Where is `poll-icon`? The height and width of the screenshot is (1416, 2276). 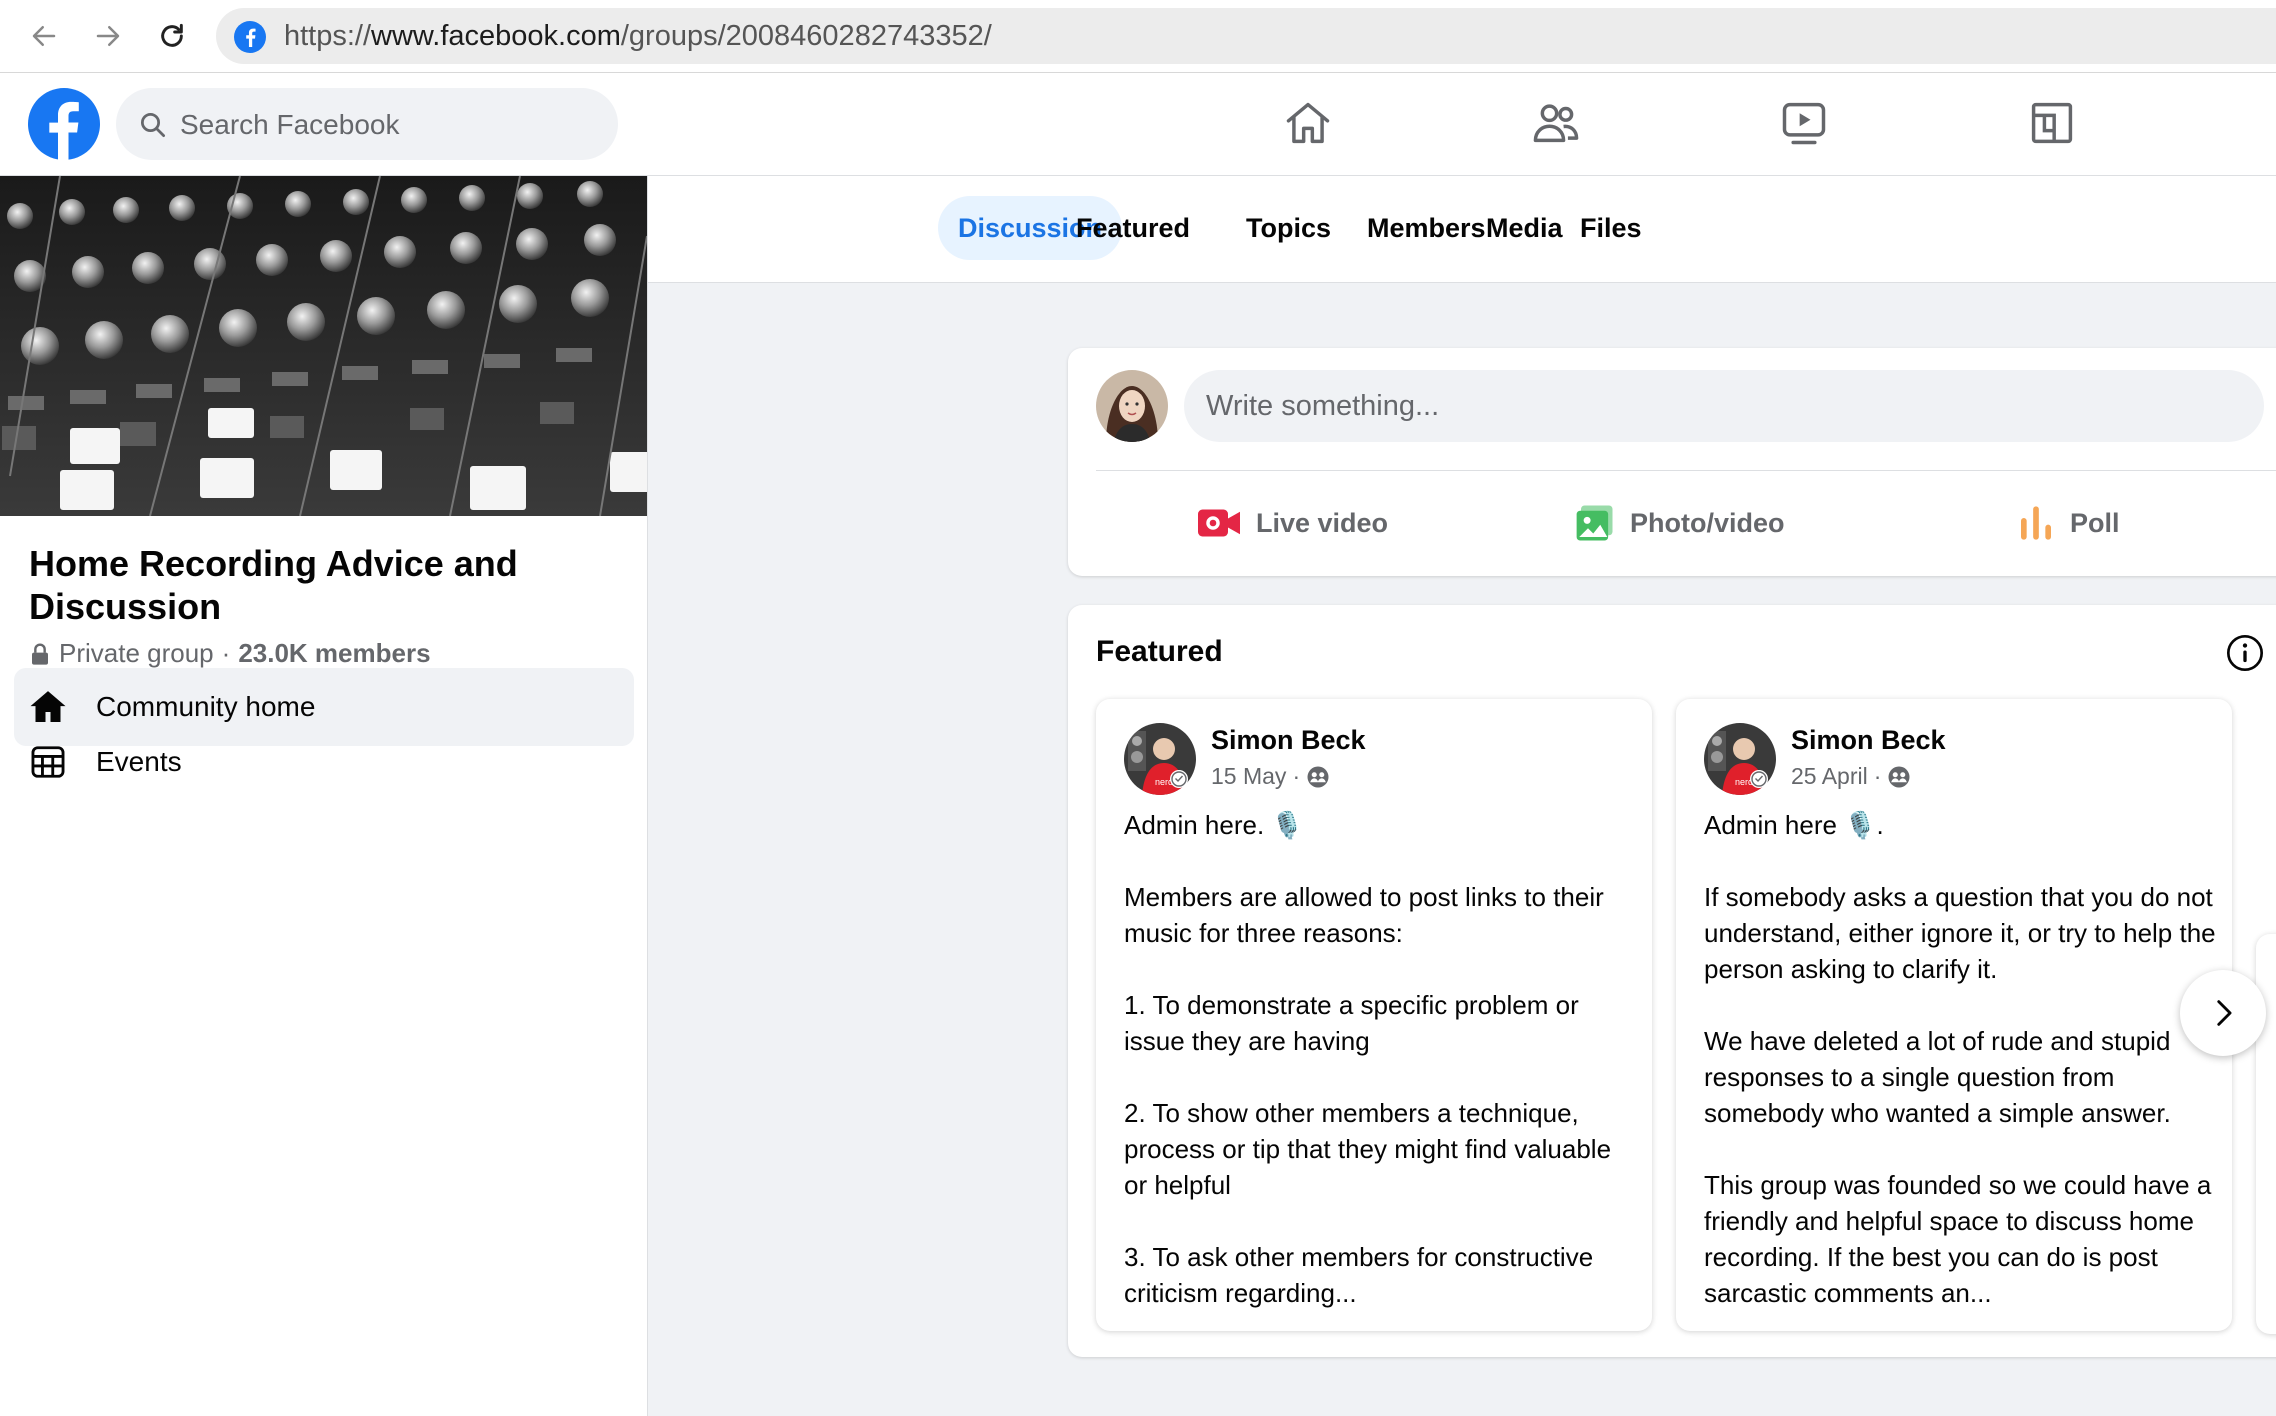 poll-icon is located at coordinates (2036, 523).